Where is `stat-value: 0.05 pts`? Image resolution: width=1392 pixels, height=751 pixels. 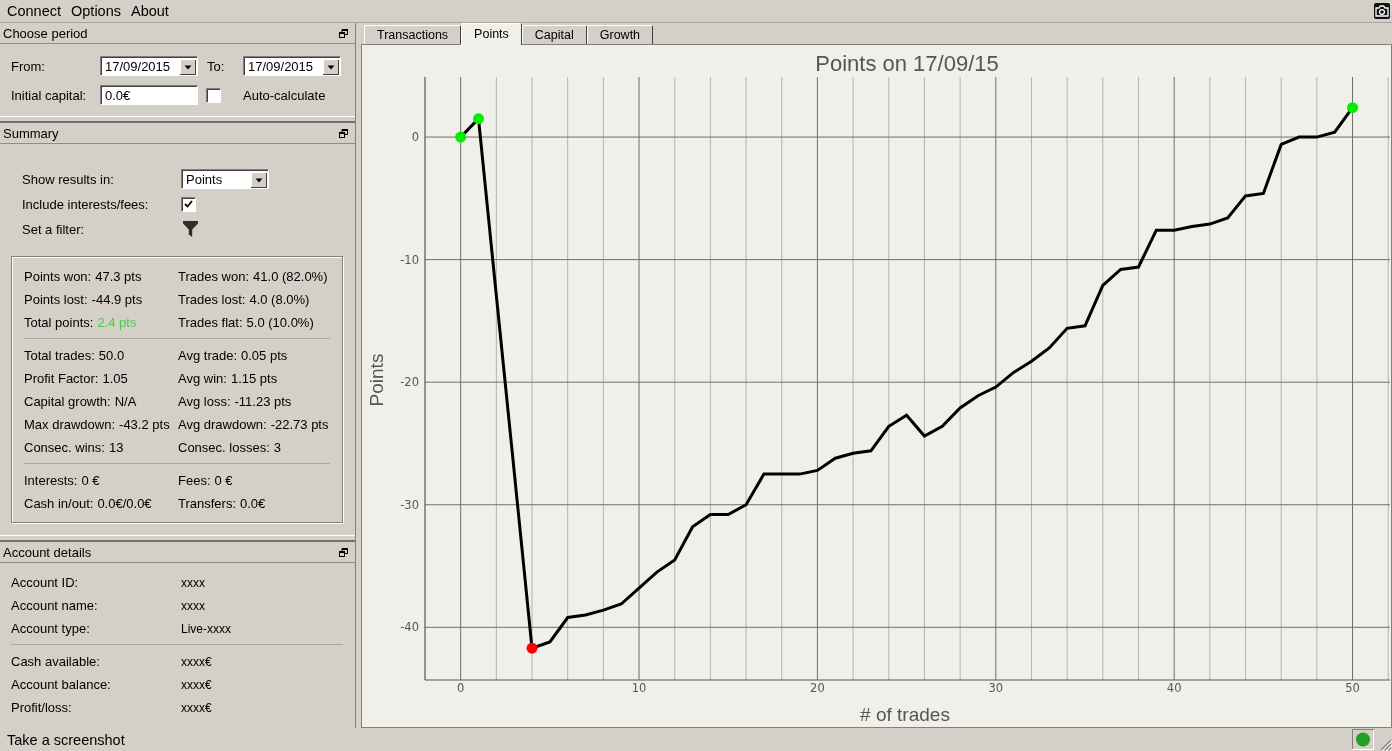
stat-value: 0.05 pts is located at coordinates (264, 355).